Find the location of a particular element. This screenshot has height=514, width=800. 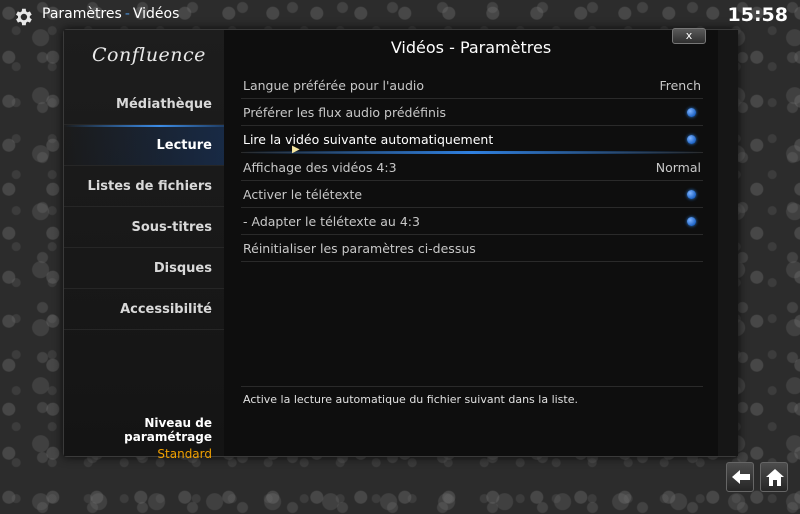

mouse-pointer-icon: ▶ is located at coordinates (296, 149).